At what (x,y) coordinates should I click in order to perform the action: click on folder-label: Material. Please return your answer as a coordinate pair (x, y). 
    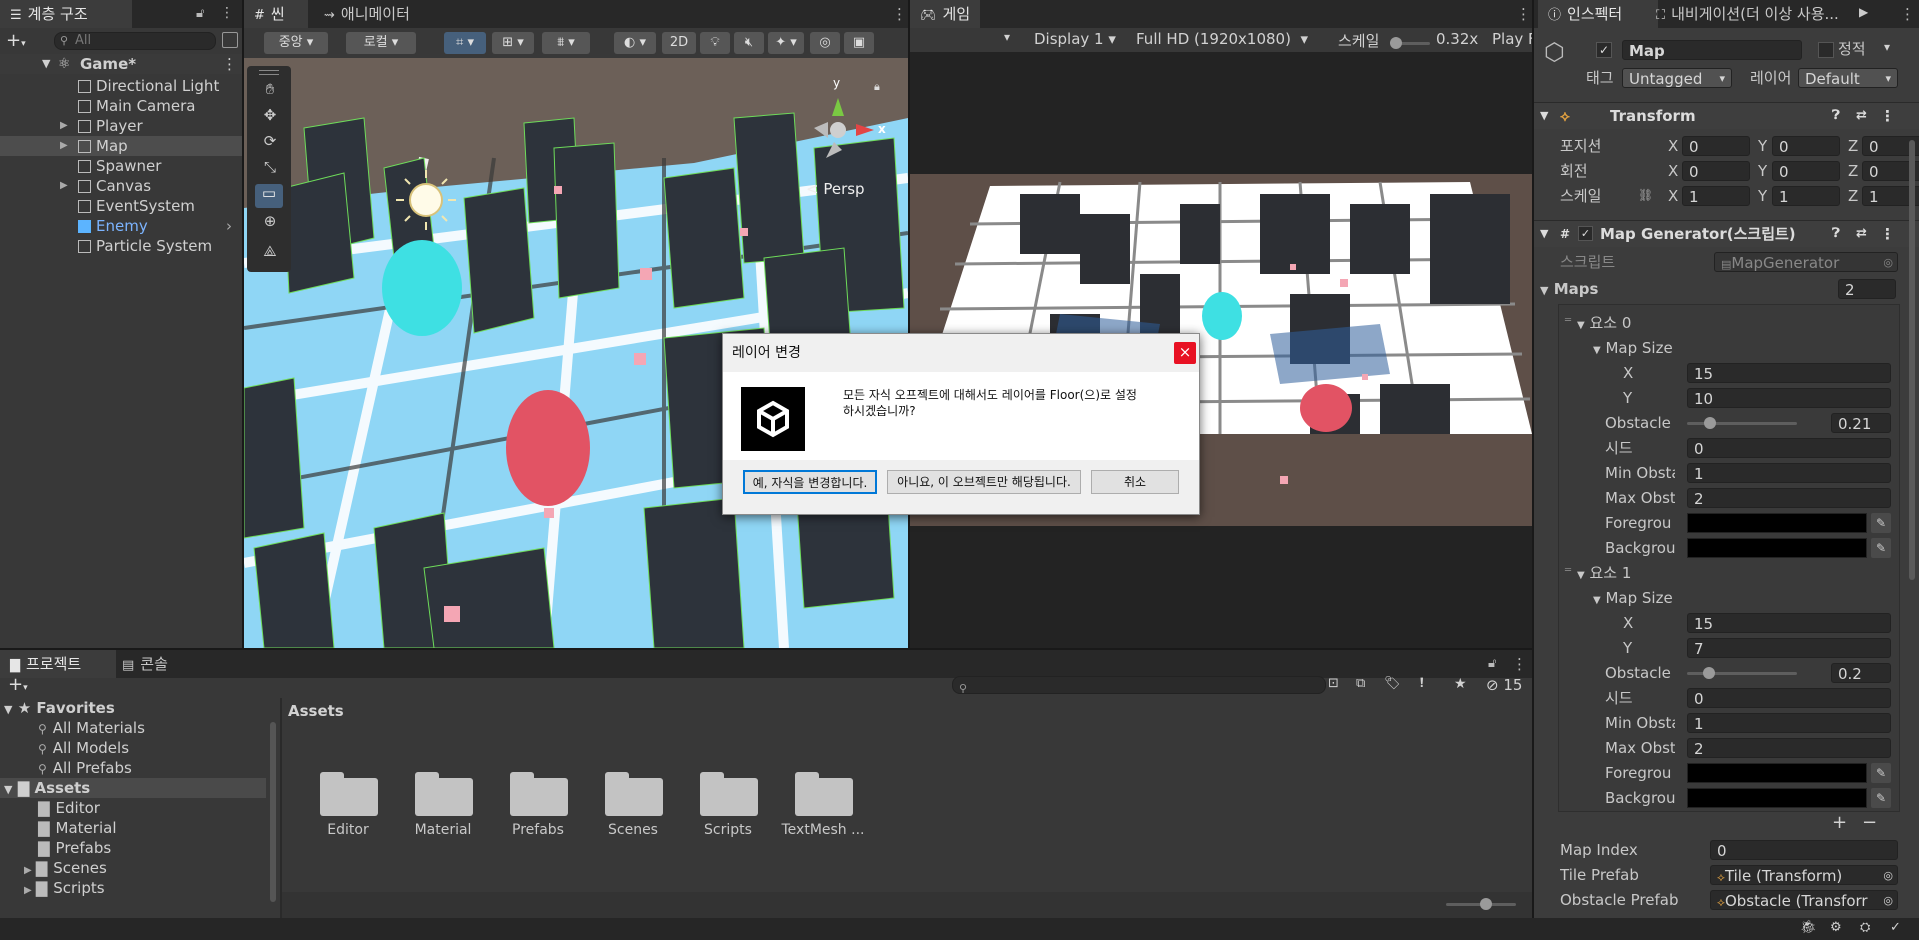
    Looking at the image, I should click on (443, 830).